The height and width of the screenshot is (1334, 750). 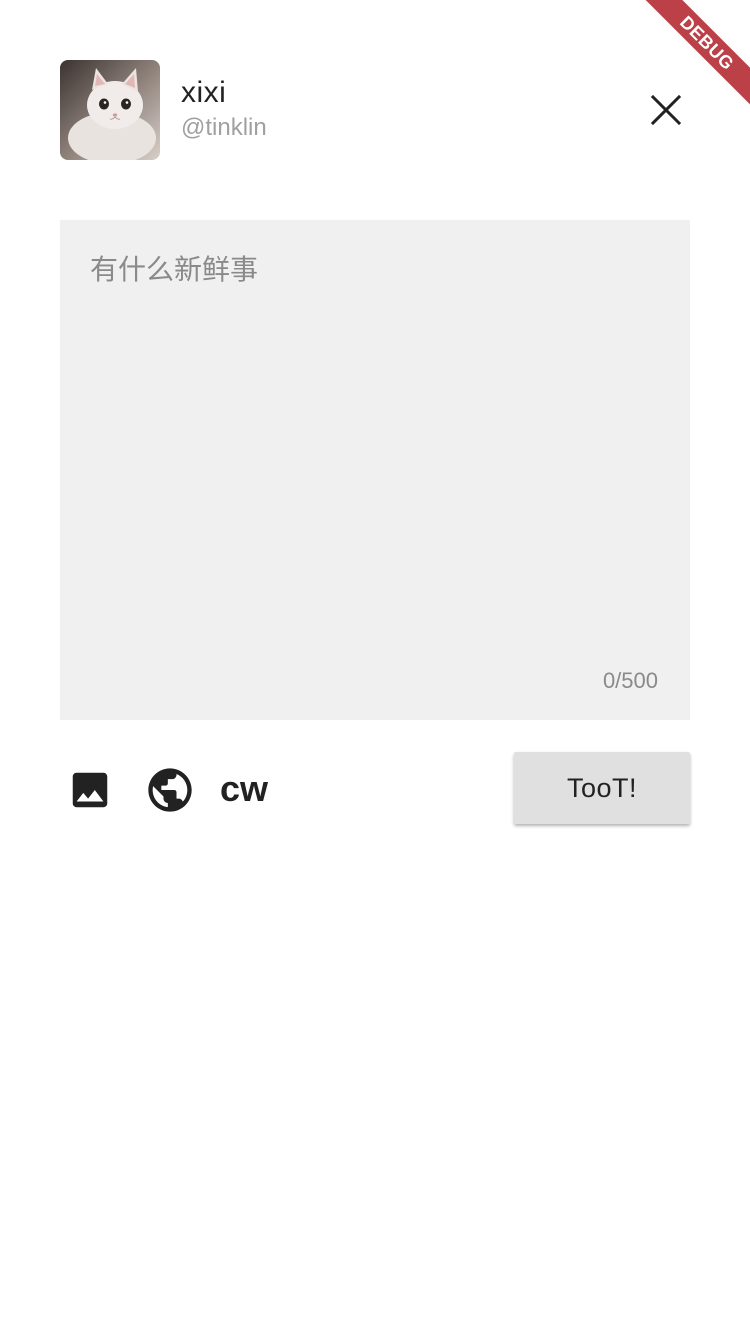 I want to click on cat-avatar-icon, so click(x=110, y=110).